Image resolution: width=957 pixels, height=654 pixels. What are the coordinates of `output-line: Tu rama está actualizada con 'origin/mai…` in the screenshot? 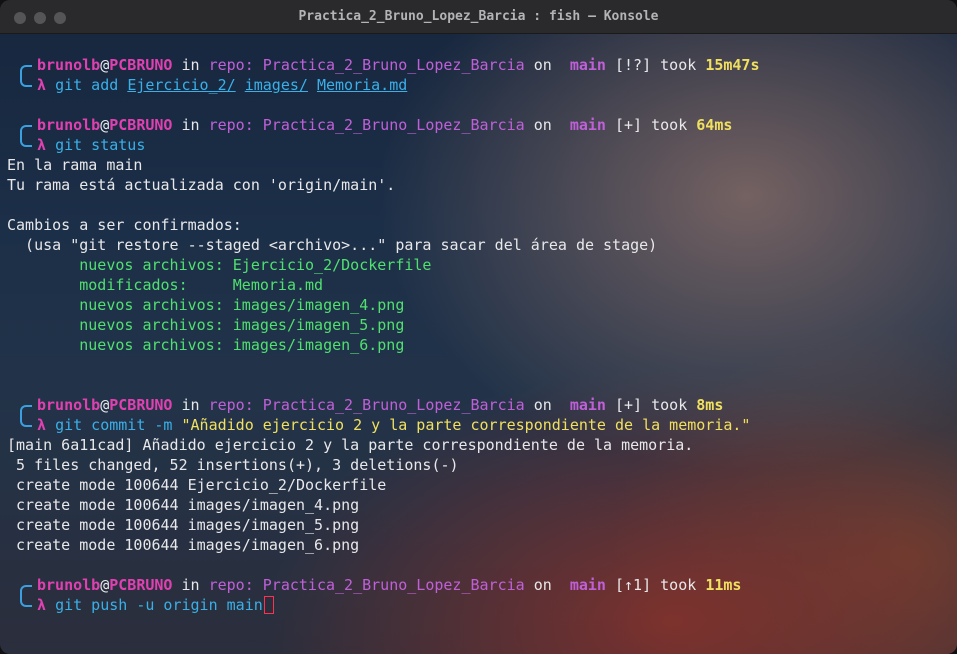 It's located at (201, 185).